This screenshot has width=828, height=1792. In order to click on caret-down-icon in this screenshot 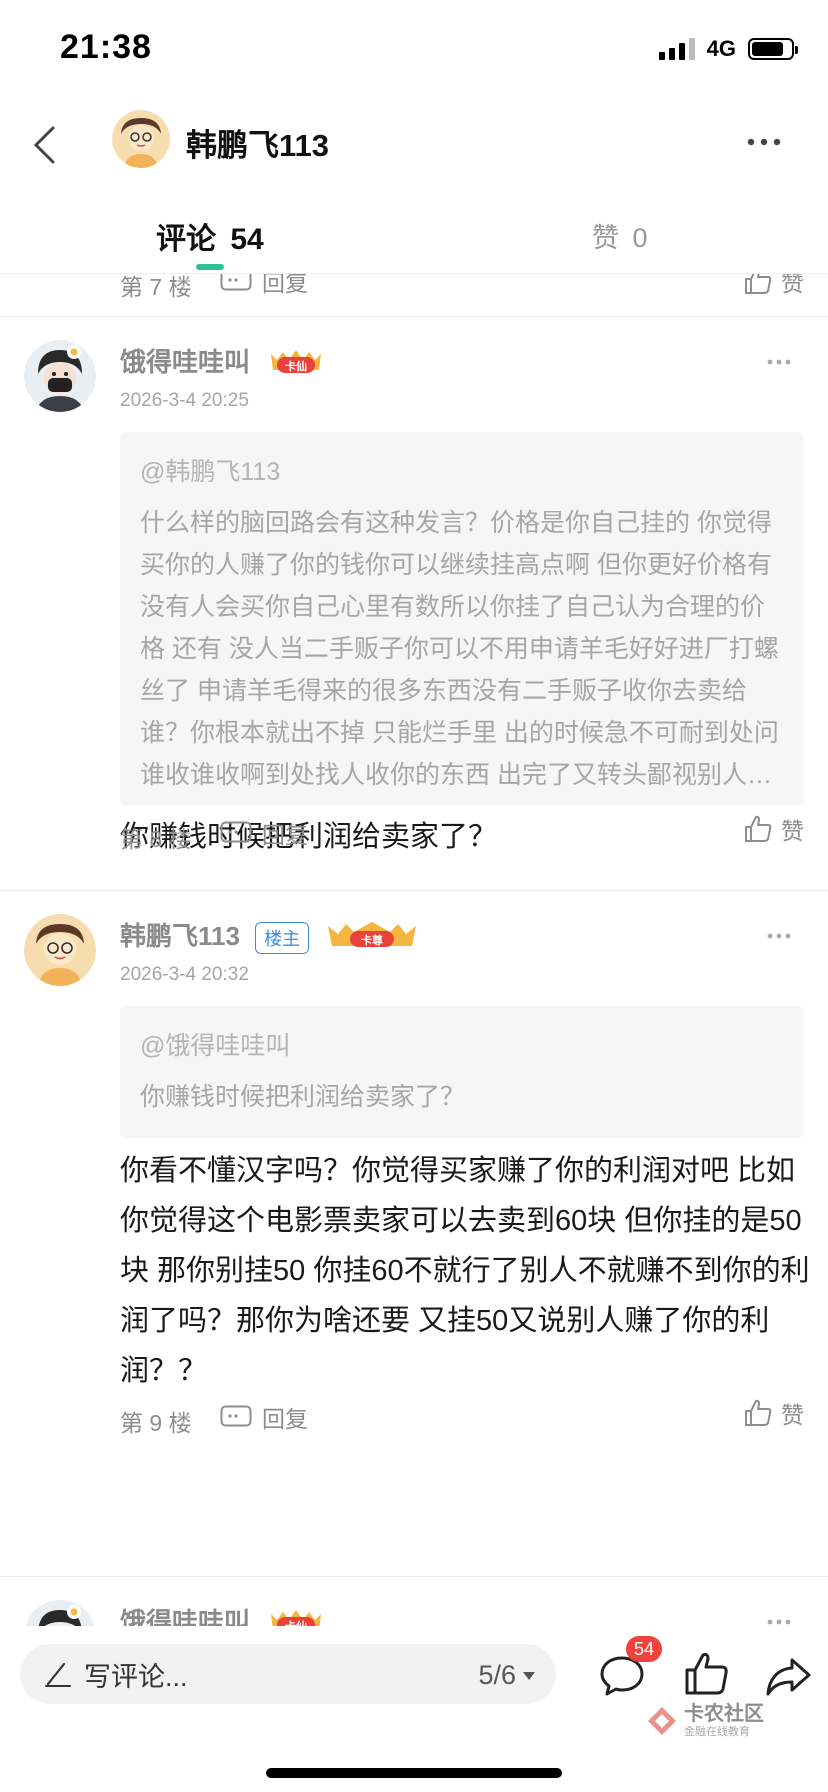, I will do `click(529, 1675)`.